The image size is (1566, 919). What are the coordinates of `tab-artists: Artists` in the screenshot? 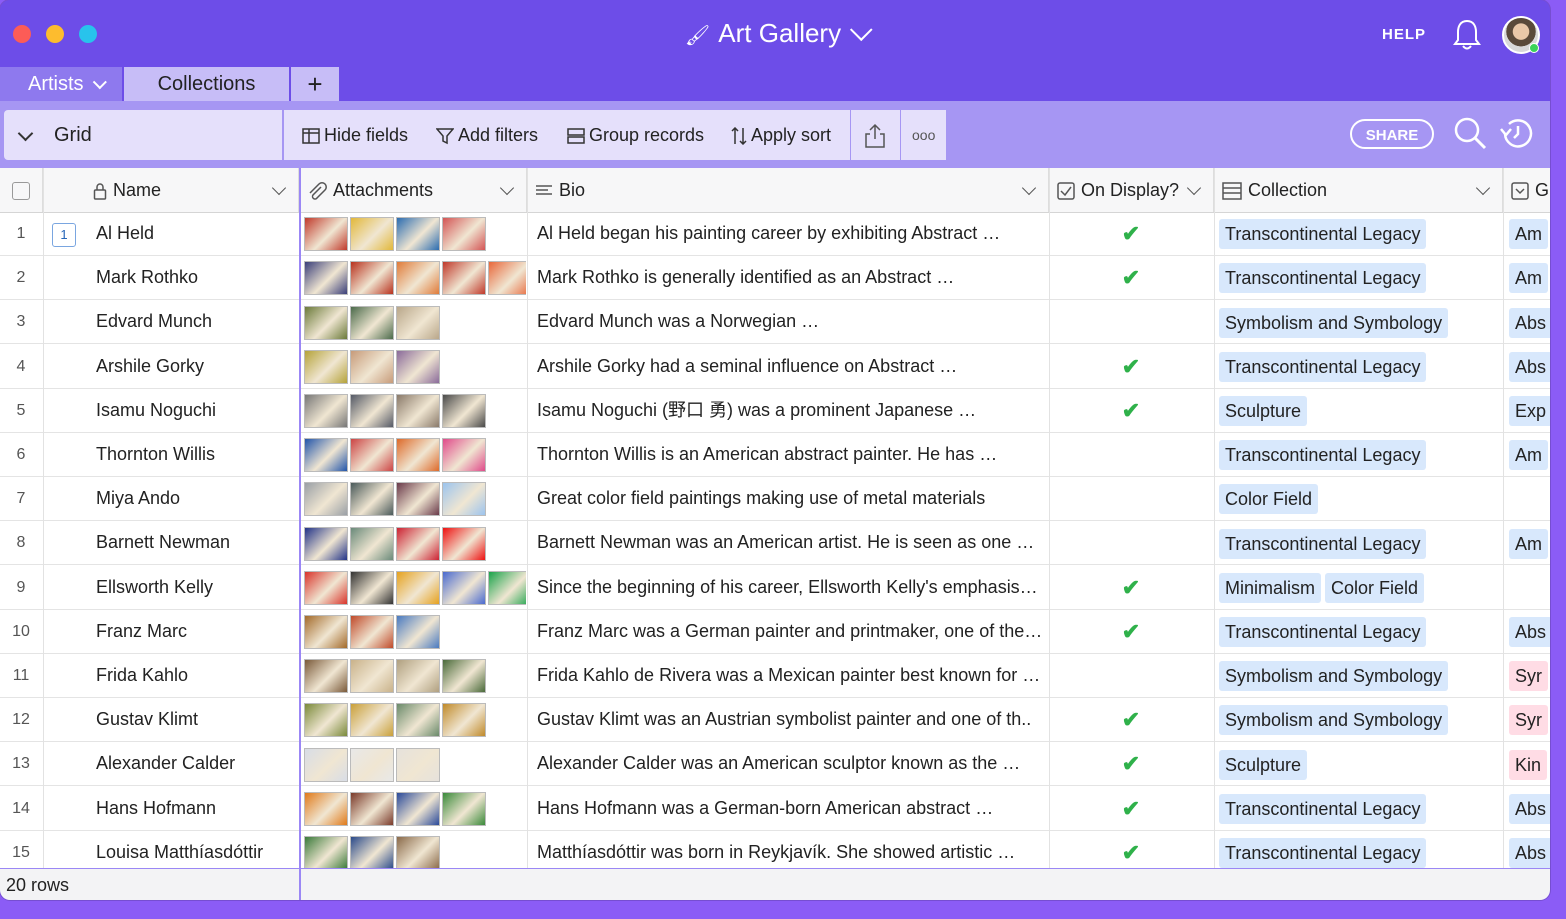 It's located at (61, 84).